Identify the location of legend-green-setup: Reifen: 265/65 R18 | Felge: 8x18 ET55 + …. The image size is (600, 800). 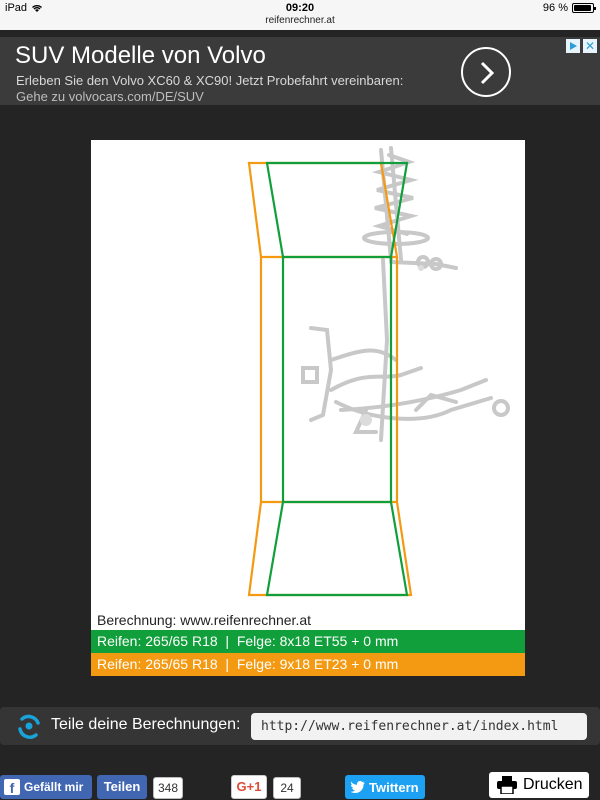
(308, 641).